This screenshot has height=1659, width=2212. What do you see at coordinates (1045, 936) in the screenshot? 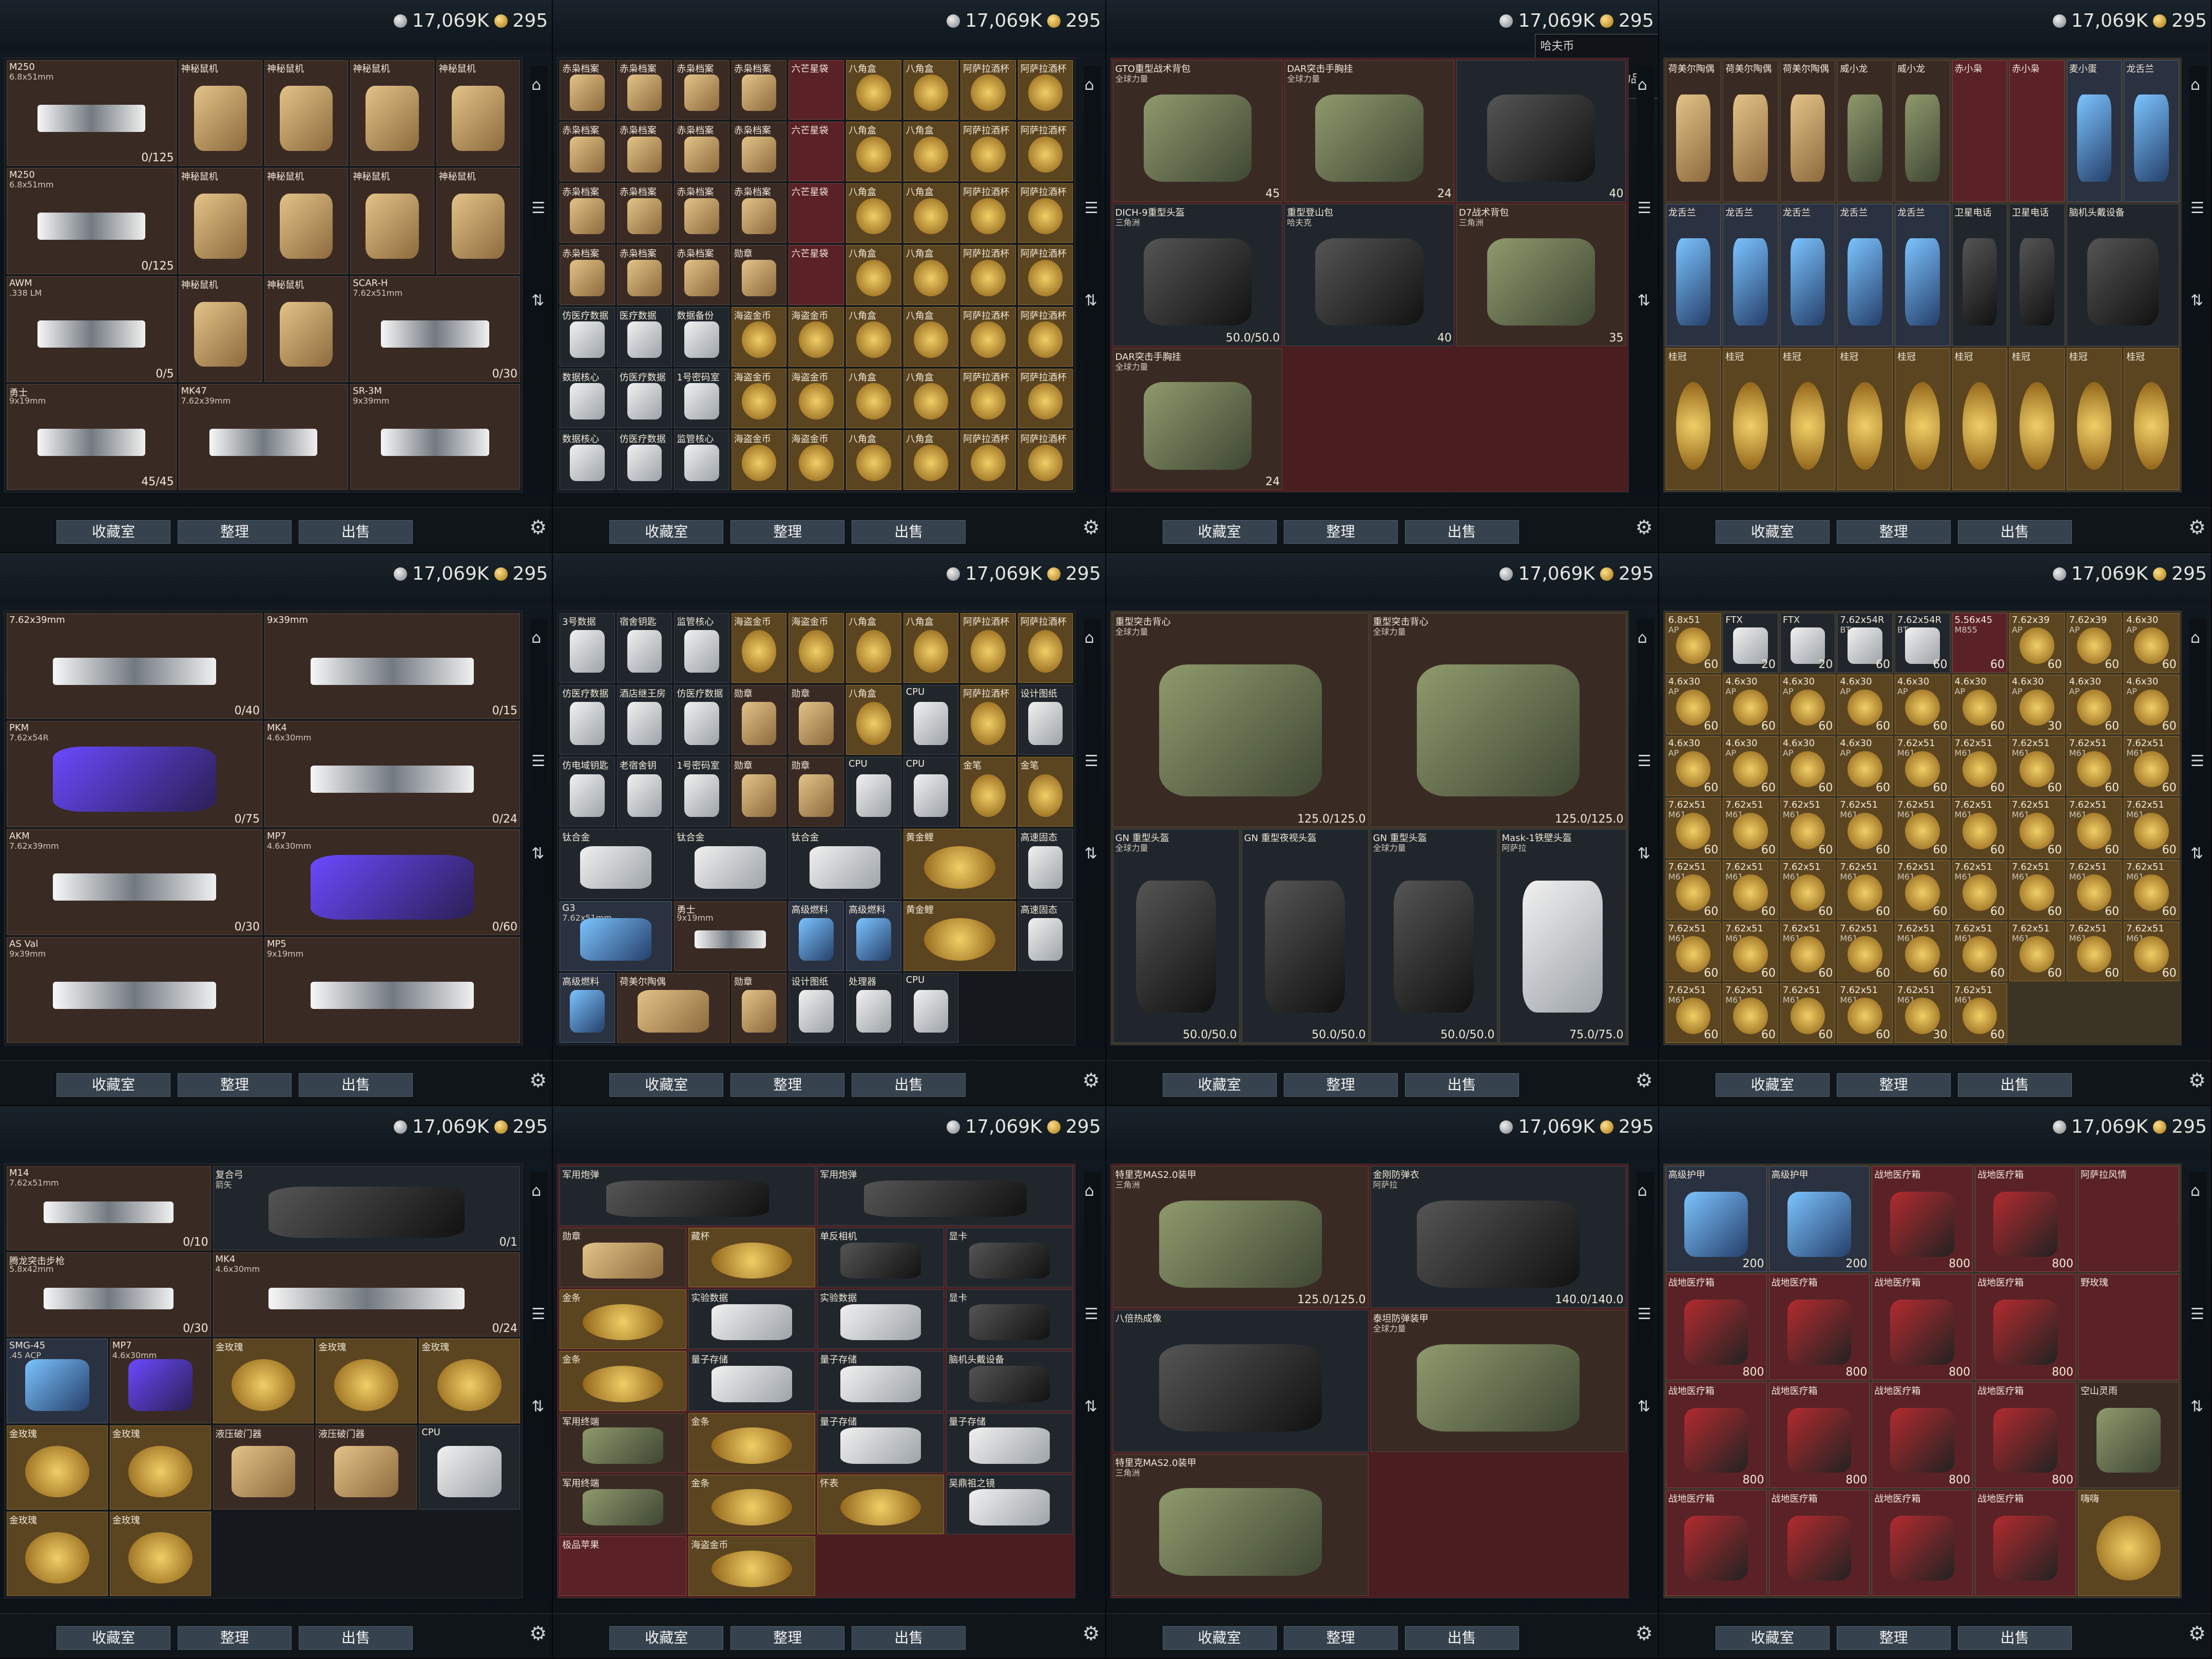
I see `inventory-slot: 高速固态` at bounding box center [1045, 936].